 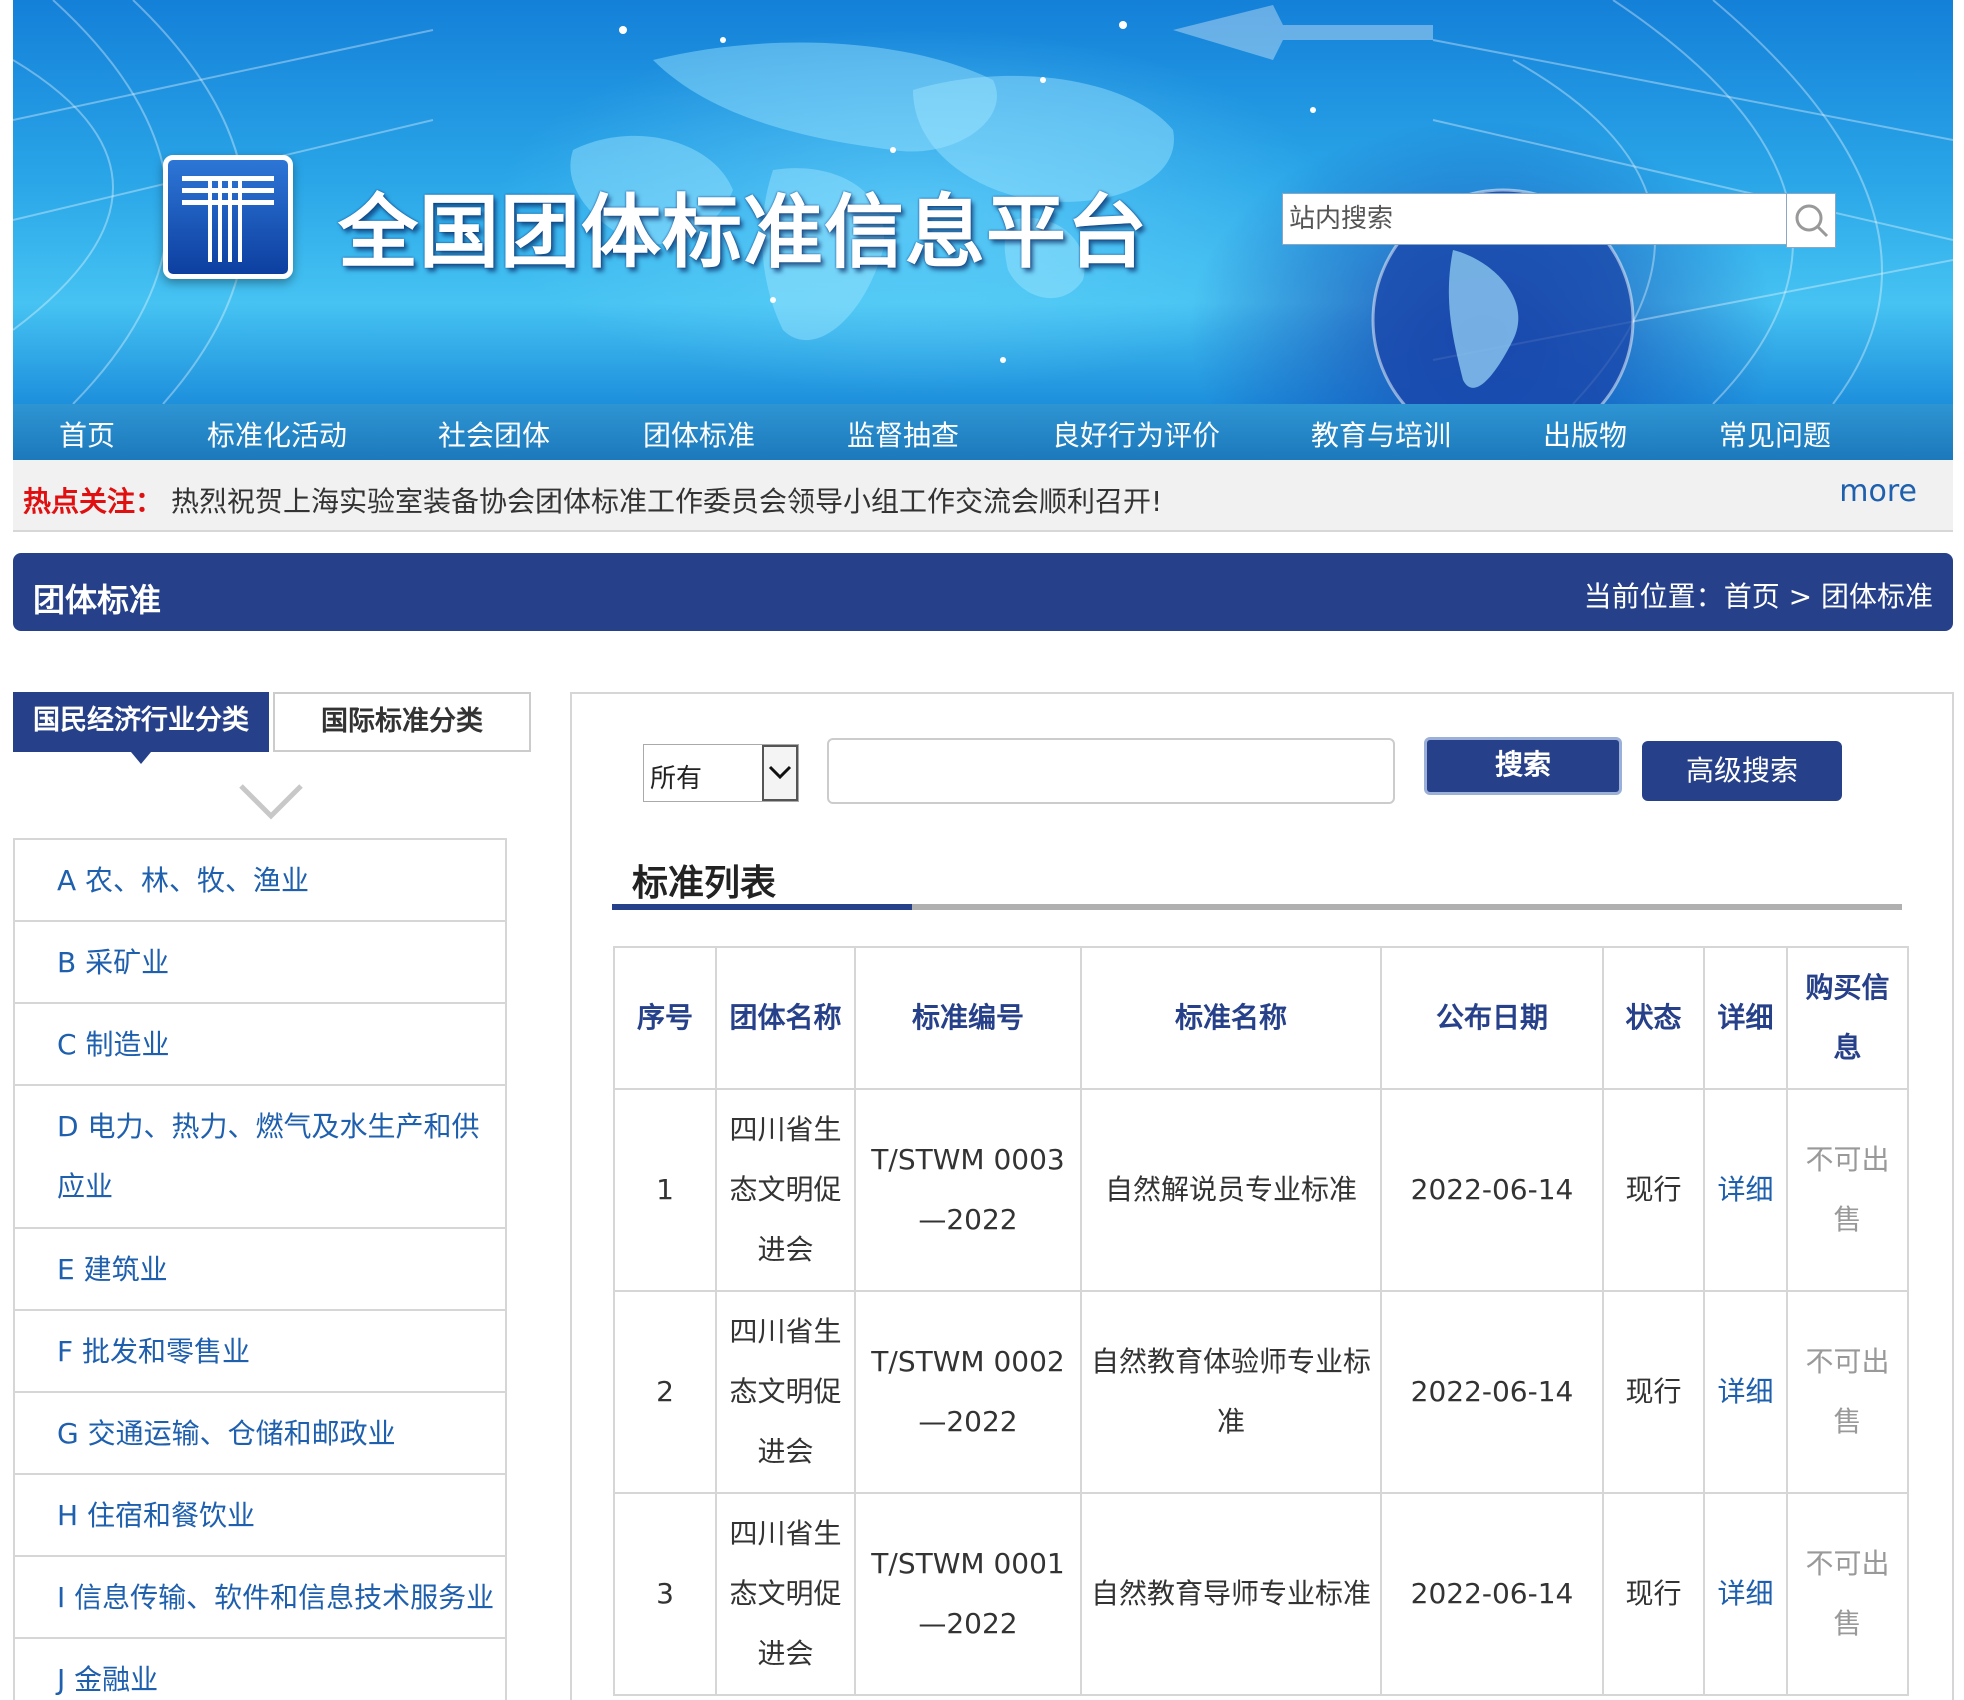 What do you see at coordinates (1585, 434) in the screenshot?
I see `nav-item-publications: 出版物` at bounding box center [1585, 434].